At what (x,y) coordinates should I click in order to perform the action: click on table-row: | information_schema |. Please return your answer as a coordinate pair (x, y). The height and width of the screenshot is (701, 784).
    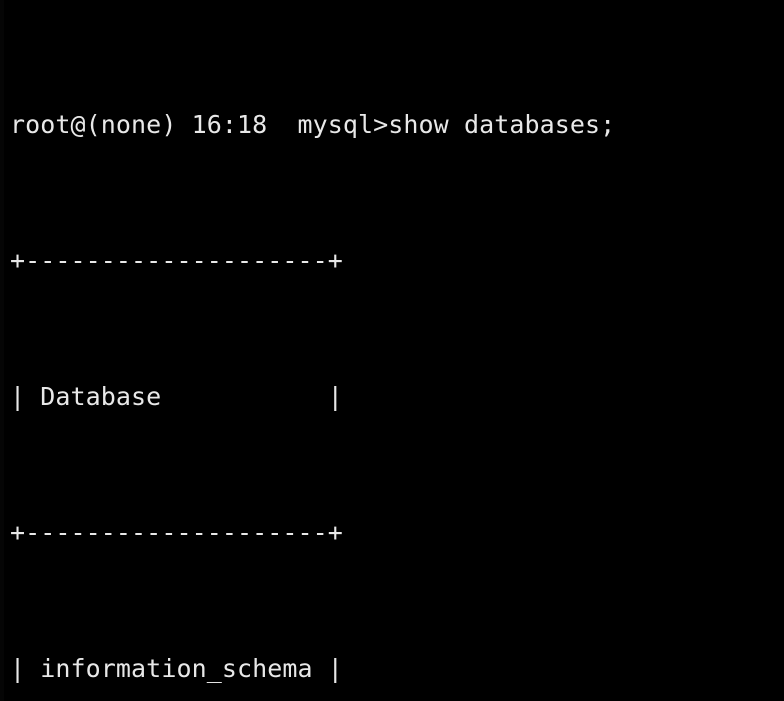
    Looking at the image, I should click on (176, 668).